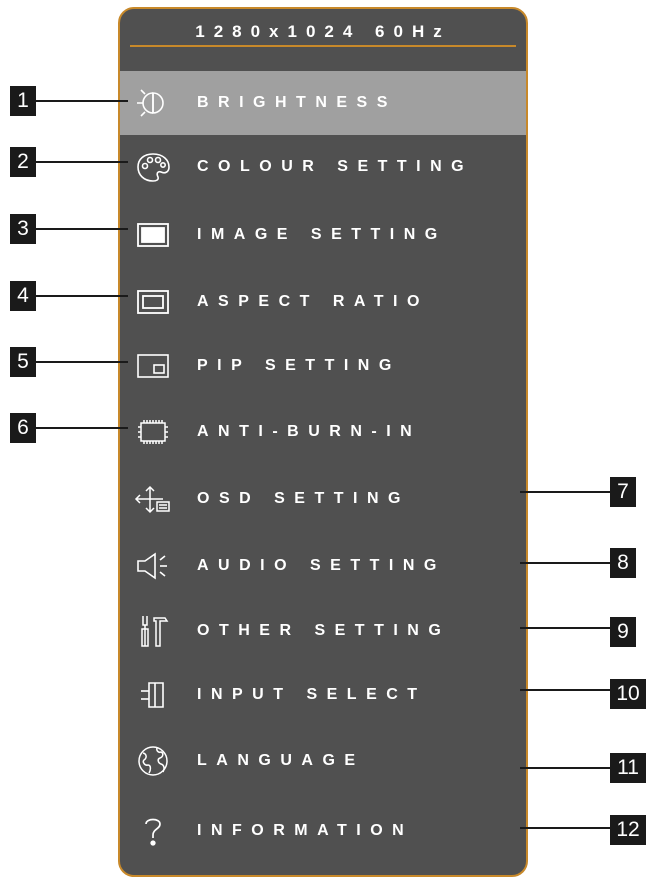  I want to click on menu-item-label: AUDIO SETTING, so click(321, 565).